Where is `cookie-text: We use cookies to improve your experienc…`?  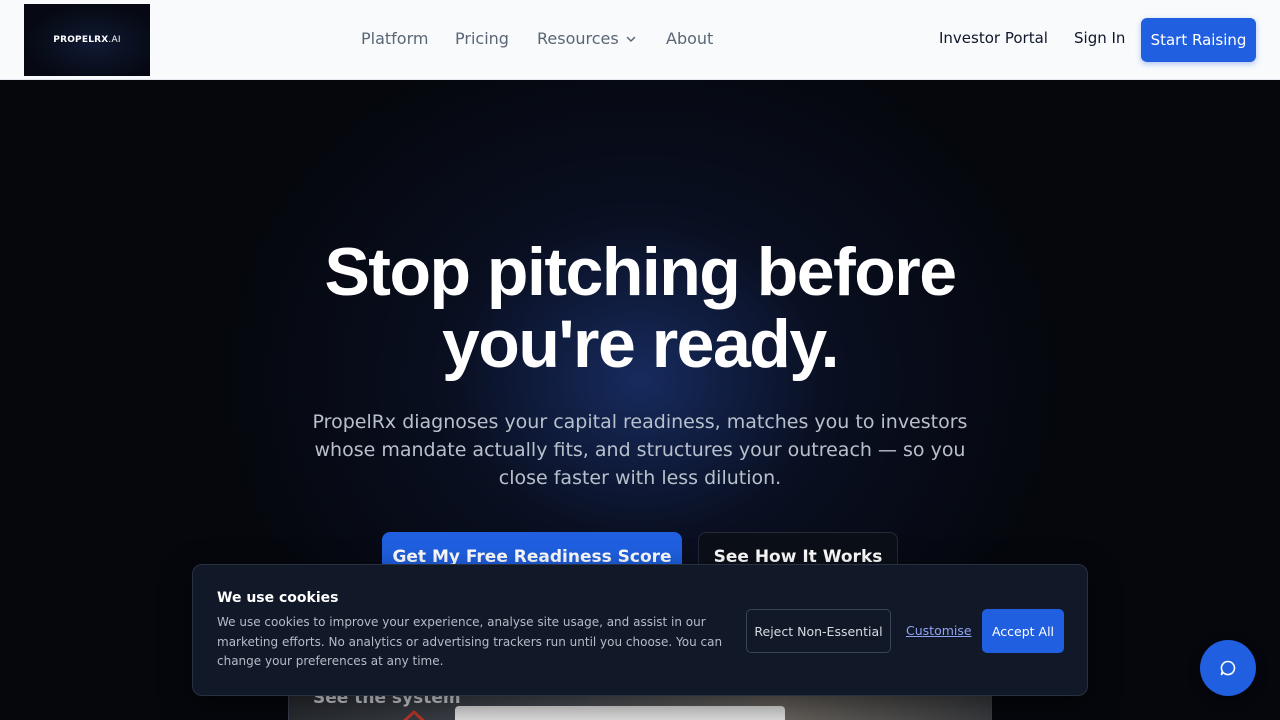
cookie-text: We use cookies to improve your experienc… is located at coordinates (470, 641).